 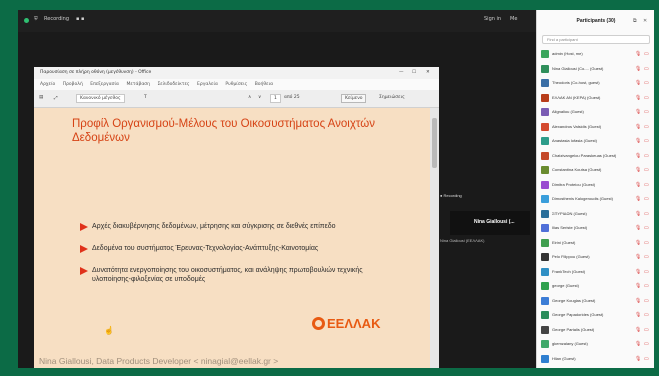 What do you see at coordinates (596, 127) in the screenshot?
I see `participant-row: Alexandros Valsidis (Guest) 🎙 ▭` at bounding box center [596, 127].